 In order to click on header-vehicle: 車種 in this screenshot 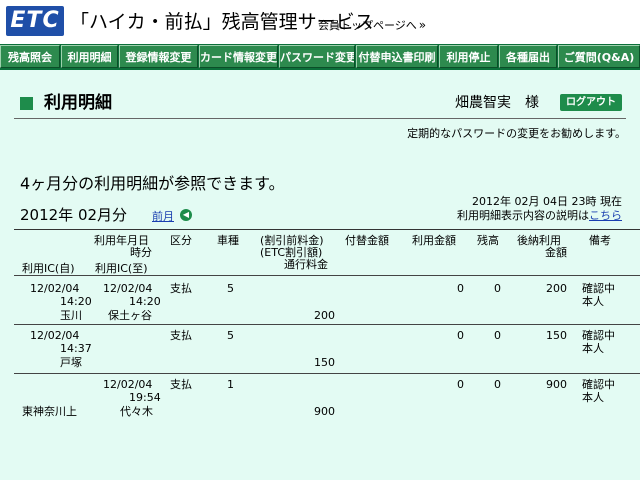, I will do `click(228, 240)`.